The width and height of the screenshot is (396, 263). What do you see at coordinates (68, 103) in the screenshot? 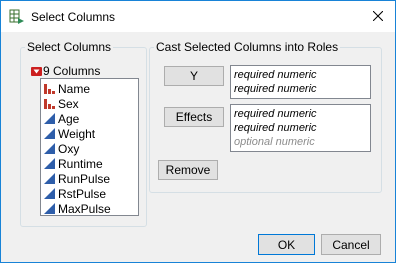
I see `column-name: Sex` at bounding box center [68, 103].